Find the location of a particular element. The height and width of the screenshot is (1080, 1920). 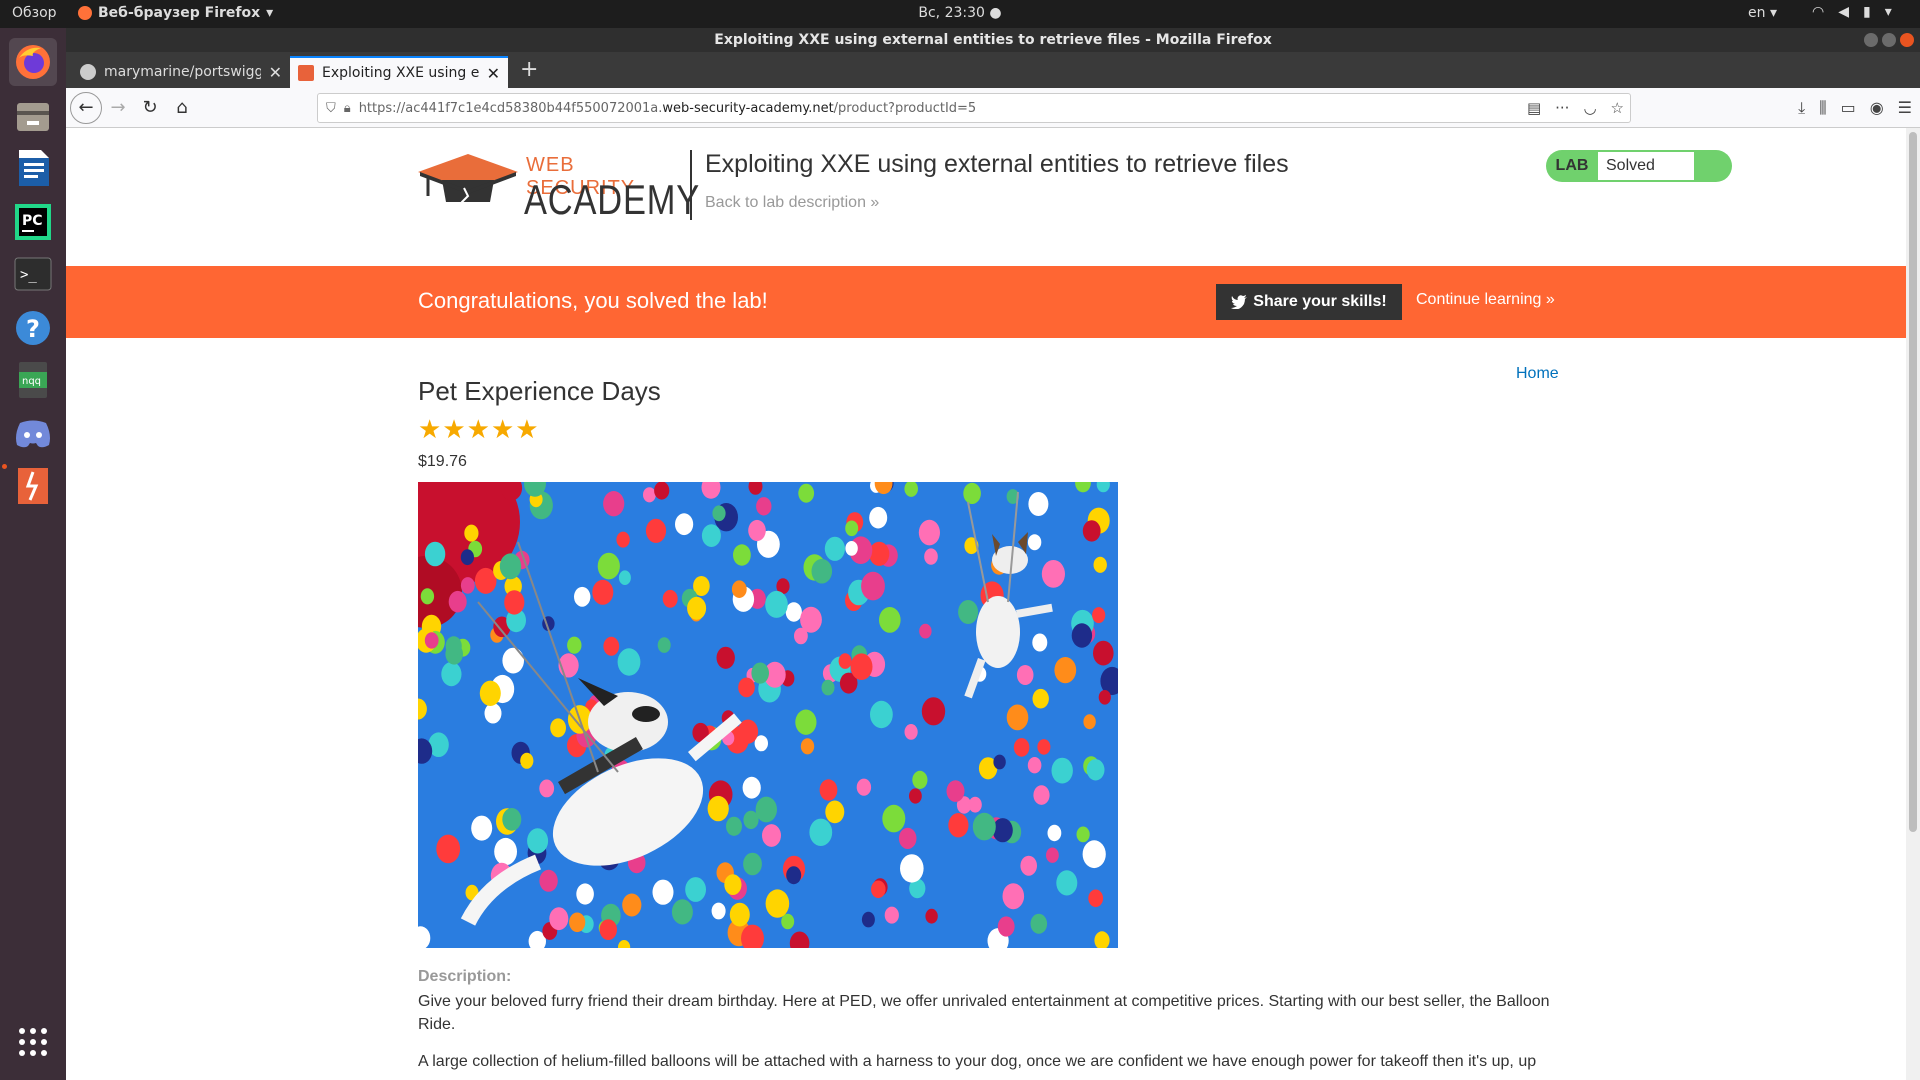

volume-icon: ◀ is located at coordinates (1843, 12).